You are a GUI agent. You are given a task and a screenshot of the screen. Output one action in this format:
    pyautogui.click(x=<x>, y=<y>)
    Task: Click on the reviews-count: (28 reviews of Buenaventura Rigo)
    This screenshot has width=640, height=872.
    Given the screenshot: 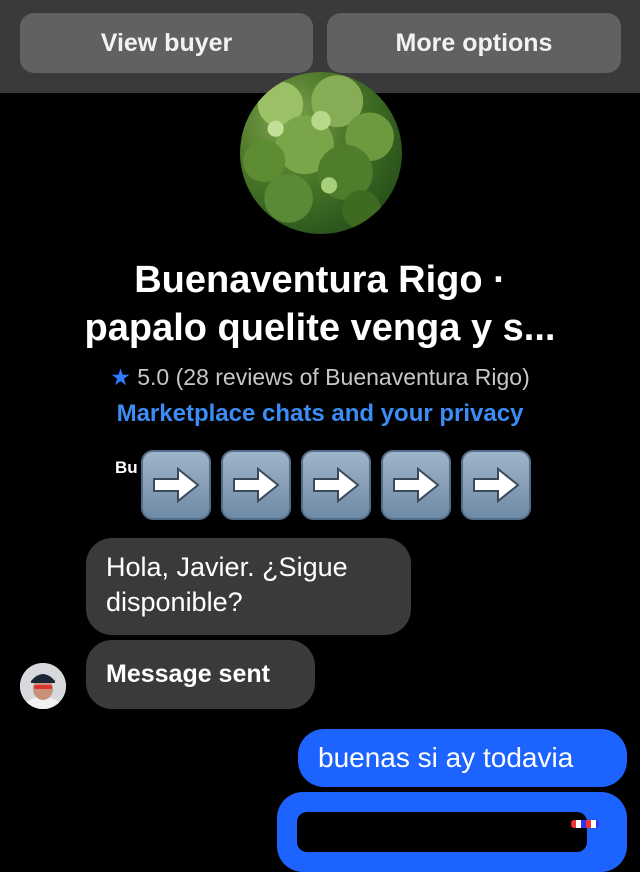 What is the action you would take?
    pyautogui.click(x=352, y=377)
    